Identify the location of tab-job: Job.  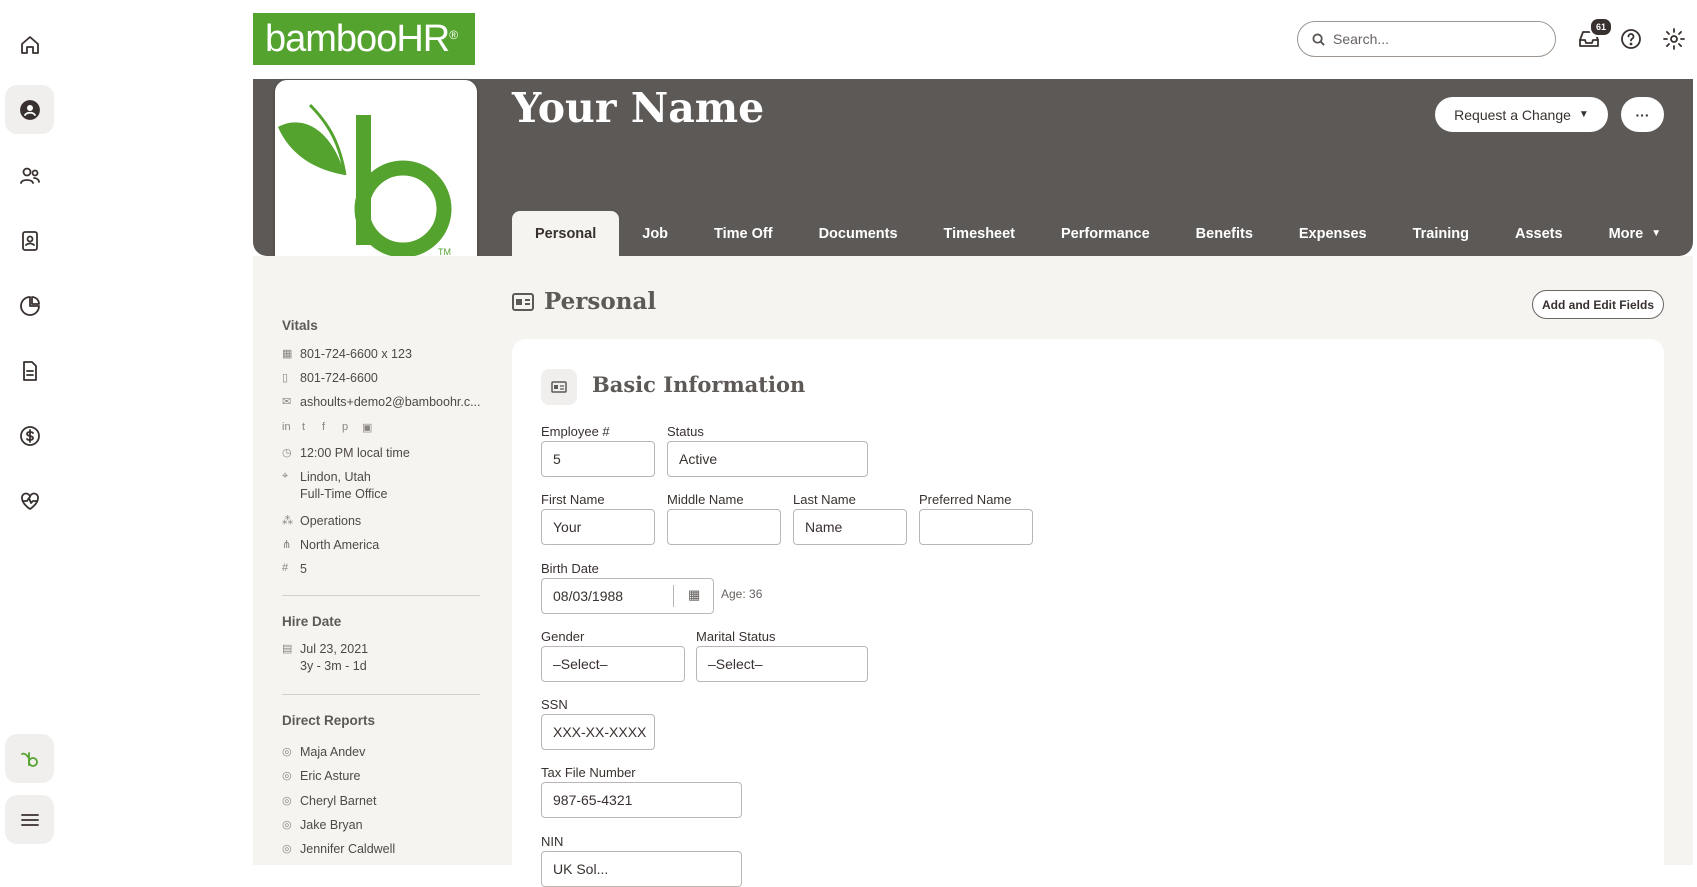
(655, 233).